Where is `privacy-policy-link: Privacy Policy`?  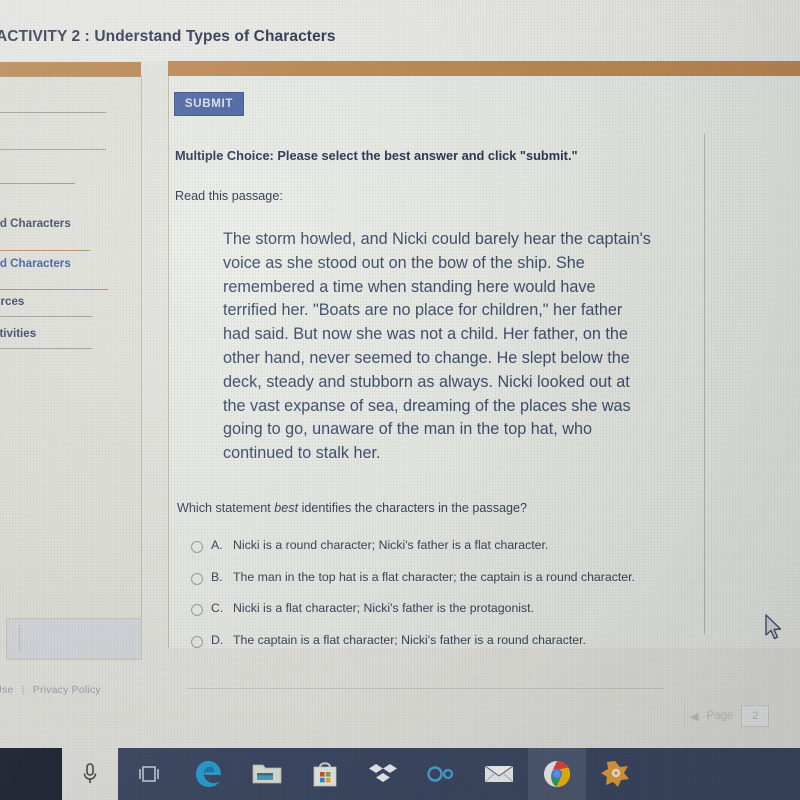 privacy-policy-link: Privacy Policy is located at coordinates (67, 690).